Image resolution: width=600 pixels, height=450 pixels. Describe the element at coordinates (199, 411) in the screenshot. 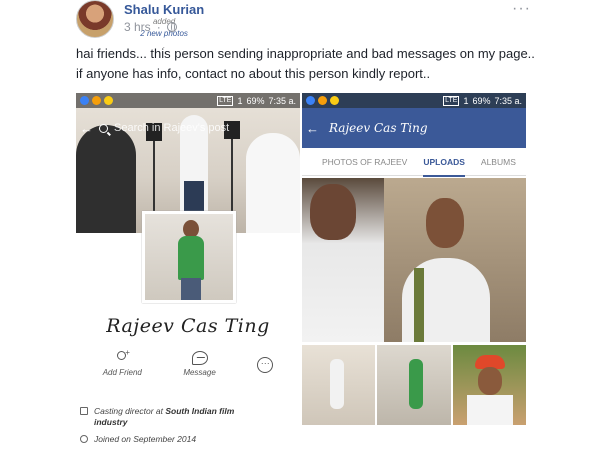

I see `work-info-link: South Indian film` at that location.